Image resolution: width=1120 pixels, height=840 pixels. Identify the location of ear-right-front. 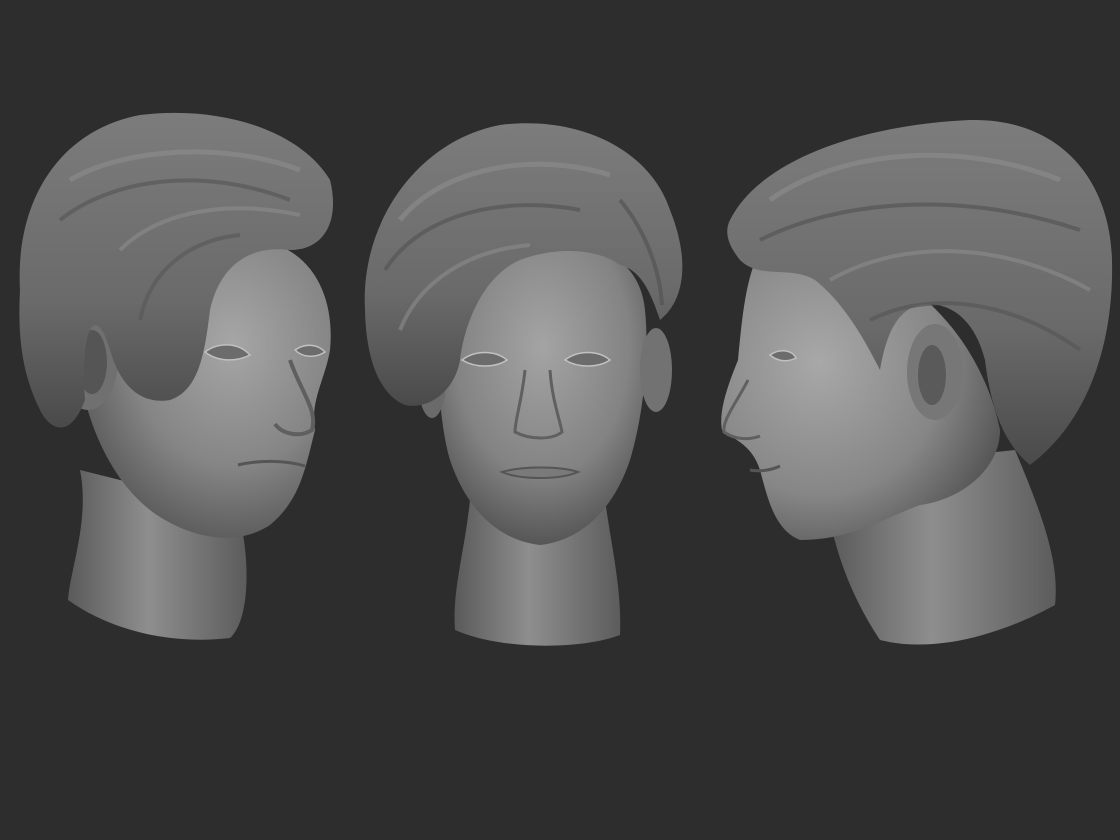
(656, 370).